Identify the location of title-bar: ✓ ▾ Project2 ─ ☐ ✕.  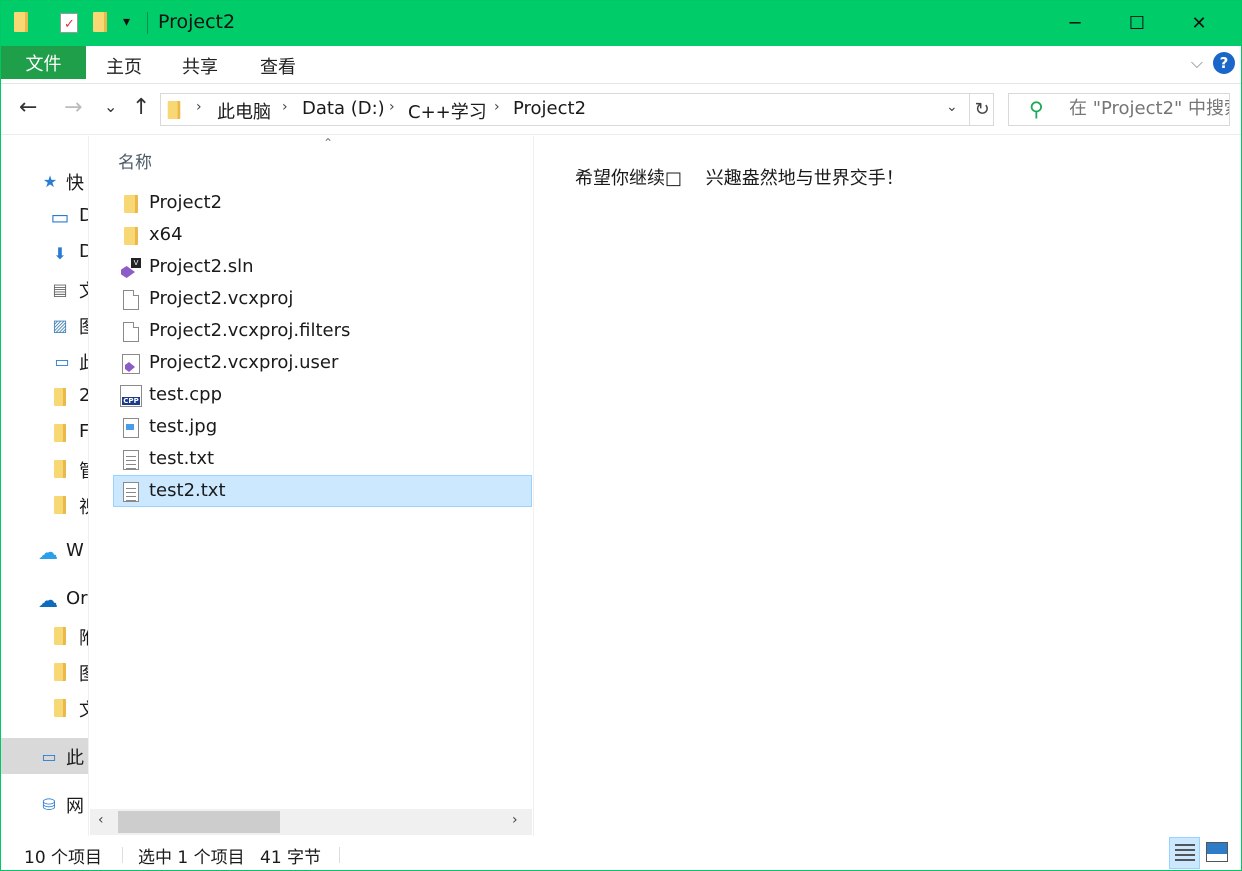
(621, 23).